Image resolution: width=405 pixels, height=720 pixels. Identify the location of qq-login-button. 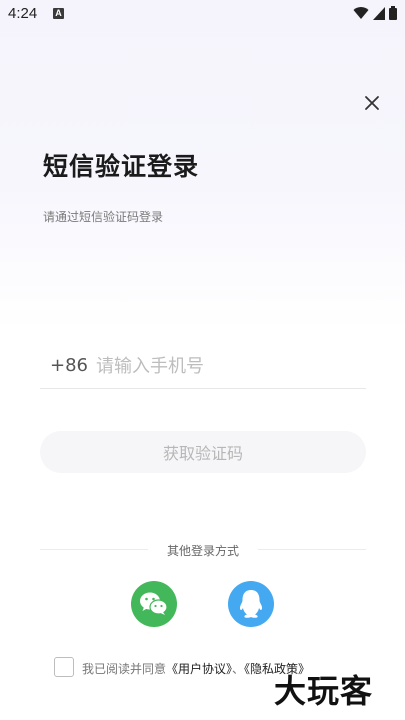
(251, 604).